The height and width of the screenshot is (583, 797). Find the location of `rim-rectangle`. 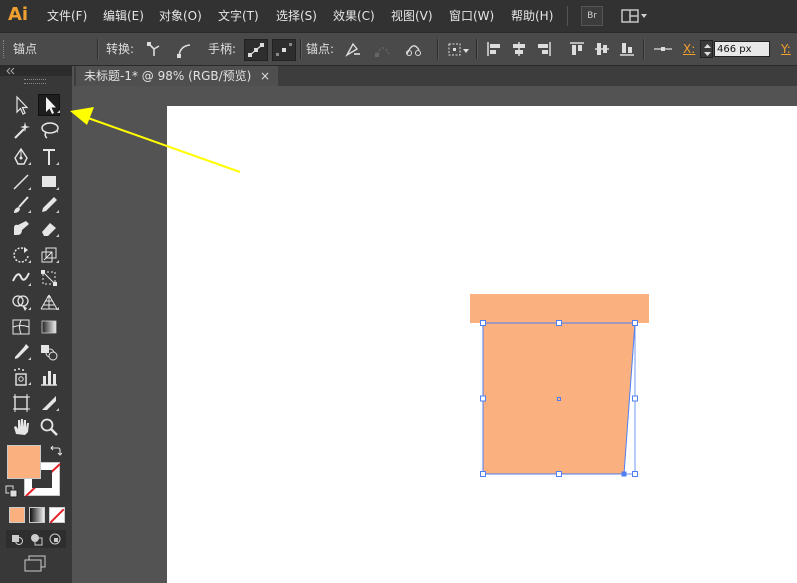

rim-rectangle is located at coordinates (559, 308).